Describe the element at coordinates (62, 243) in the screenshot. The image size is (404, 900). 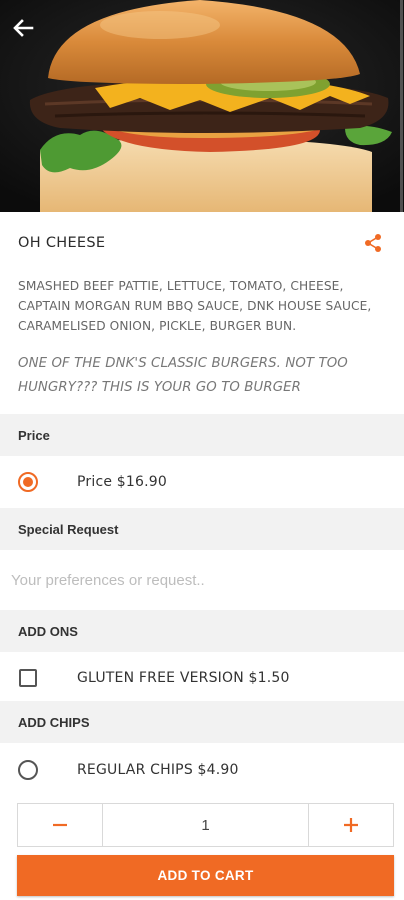
I see `product-title: OH CHEESE` at that location.